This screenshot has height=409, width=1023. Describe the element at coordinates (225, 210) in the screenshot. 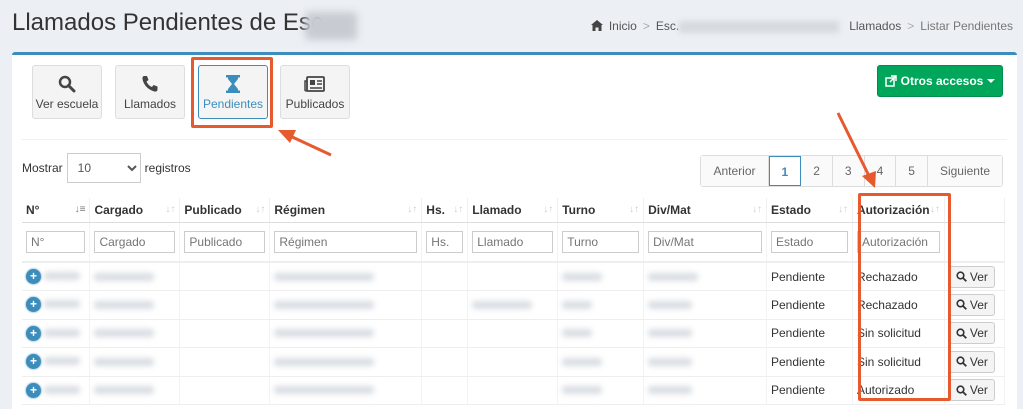

I see `col-publicado: Publicado ↓↑` at that location.